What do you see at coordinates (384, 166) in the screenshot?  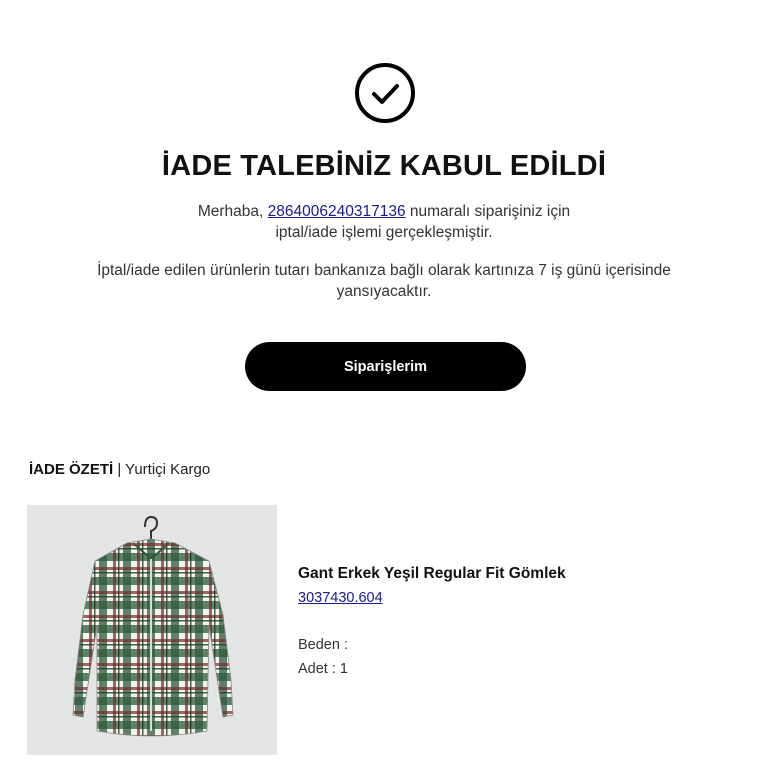 I see `page-title: İADE TALEBİNİZ KABUL EDİLDİ` at bounding box center [384, 166].